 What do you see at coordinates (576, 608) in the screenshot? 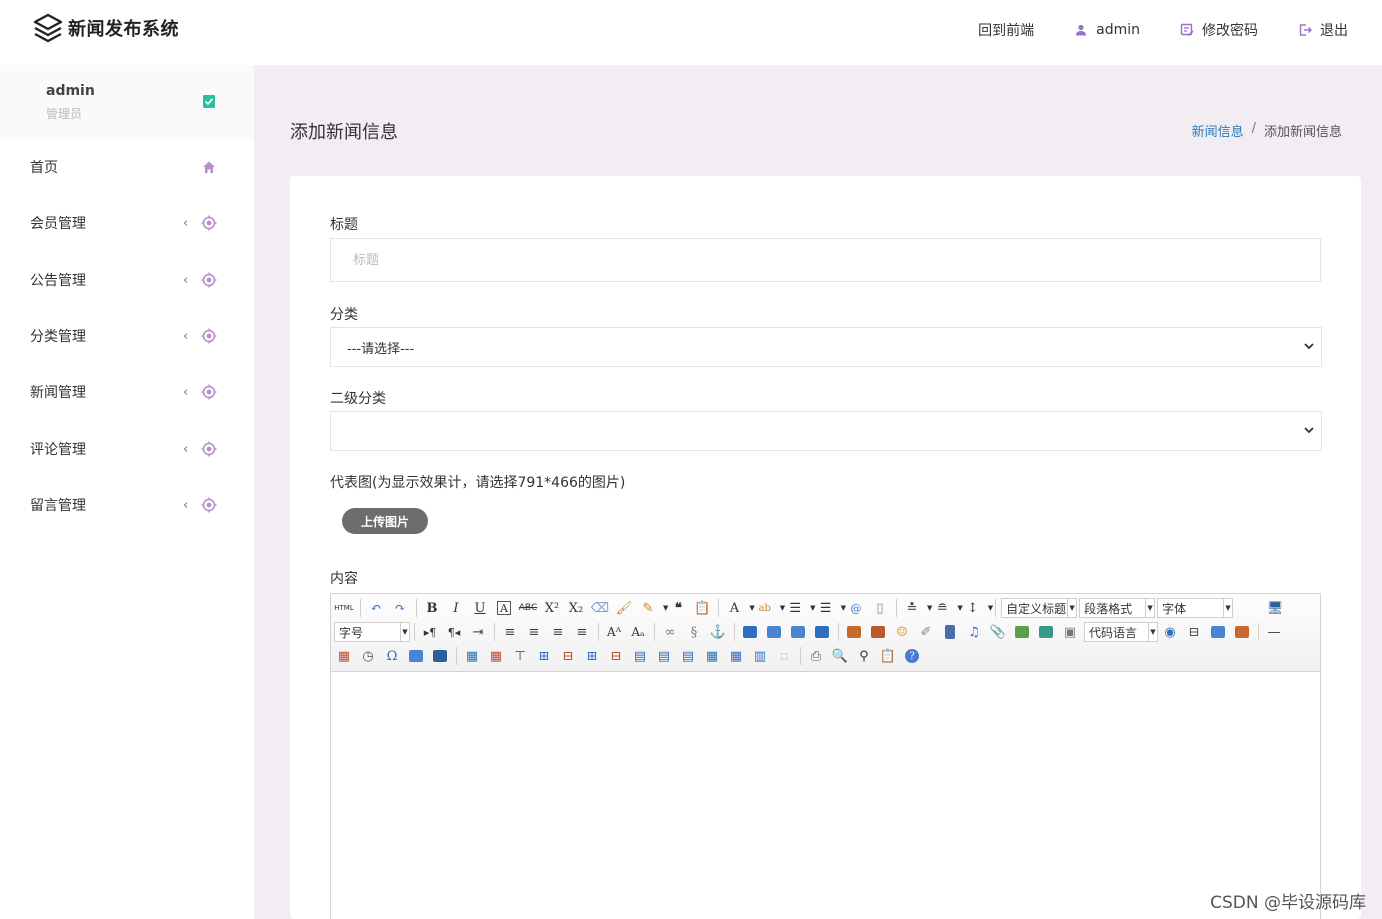
I see `subscript-icon: X₂` at bounding box center [576, 608].